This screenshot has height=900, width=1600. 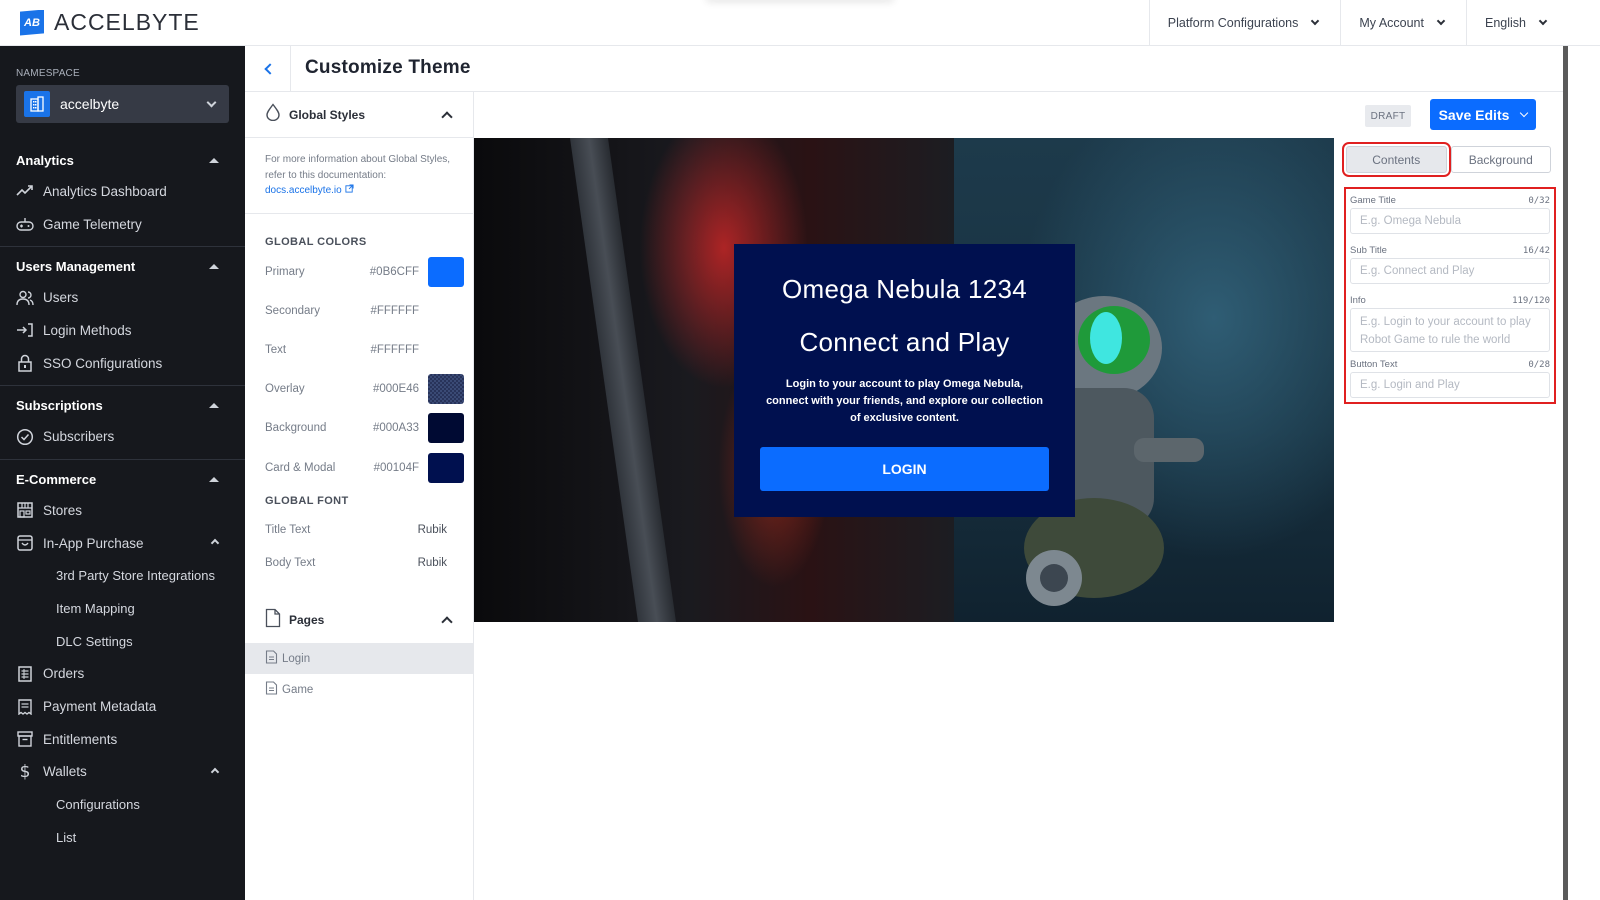 What do you see at coordinates (25, 510) in the screenshot?
I see `store-icon` at bounding box center [25, 510].